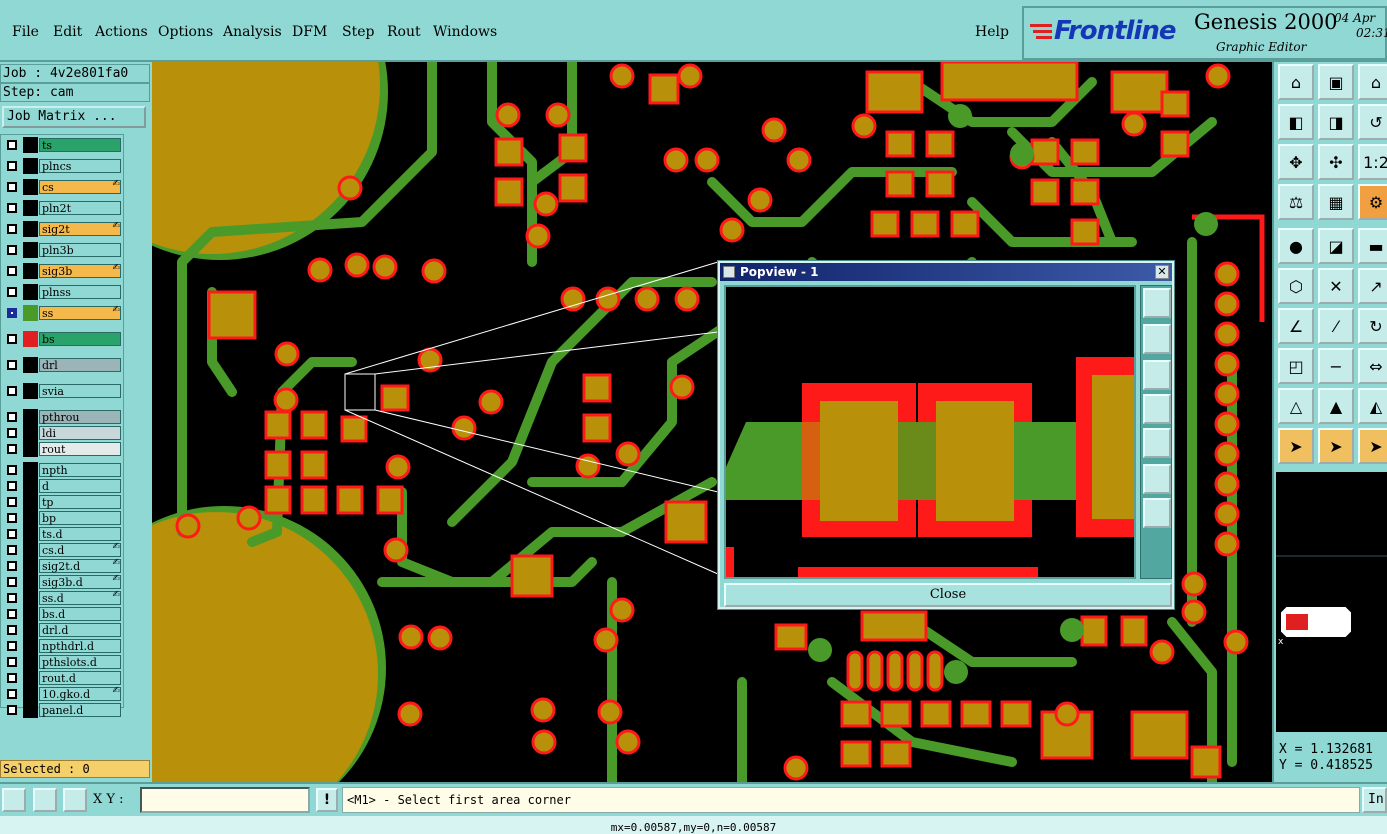  What do you see at coordinates (63, 145) in the screenshot?
I see `layer-row: ts` at bounding box center [63, 145].